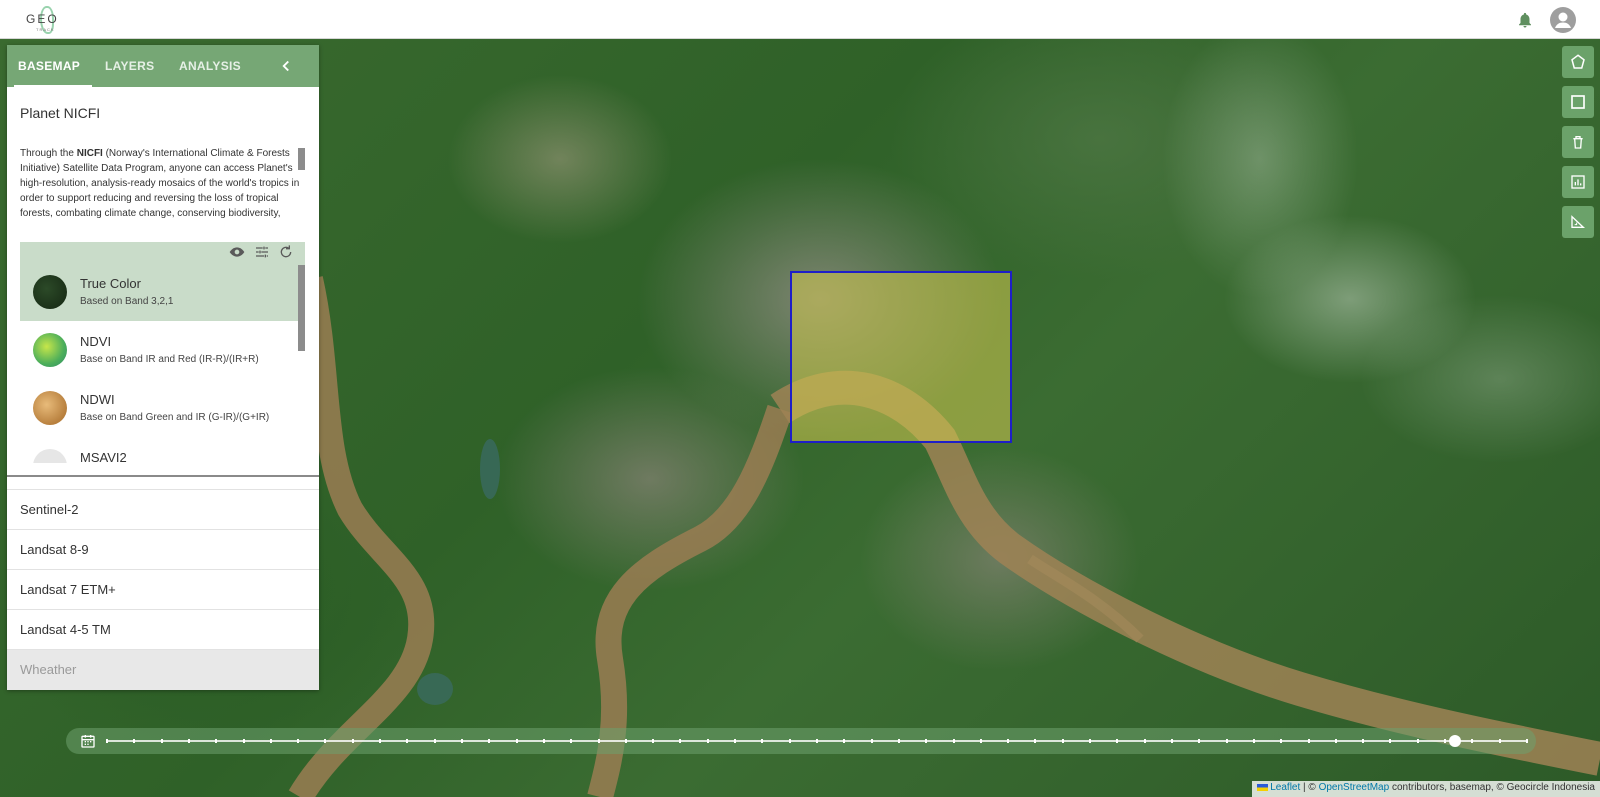  Describe the element at coordinates (163, 549) in the screenshot. I see `source-landsat-8-9: Landsat 8-9` at that location.